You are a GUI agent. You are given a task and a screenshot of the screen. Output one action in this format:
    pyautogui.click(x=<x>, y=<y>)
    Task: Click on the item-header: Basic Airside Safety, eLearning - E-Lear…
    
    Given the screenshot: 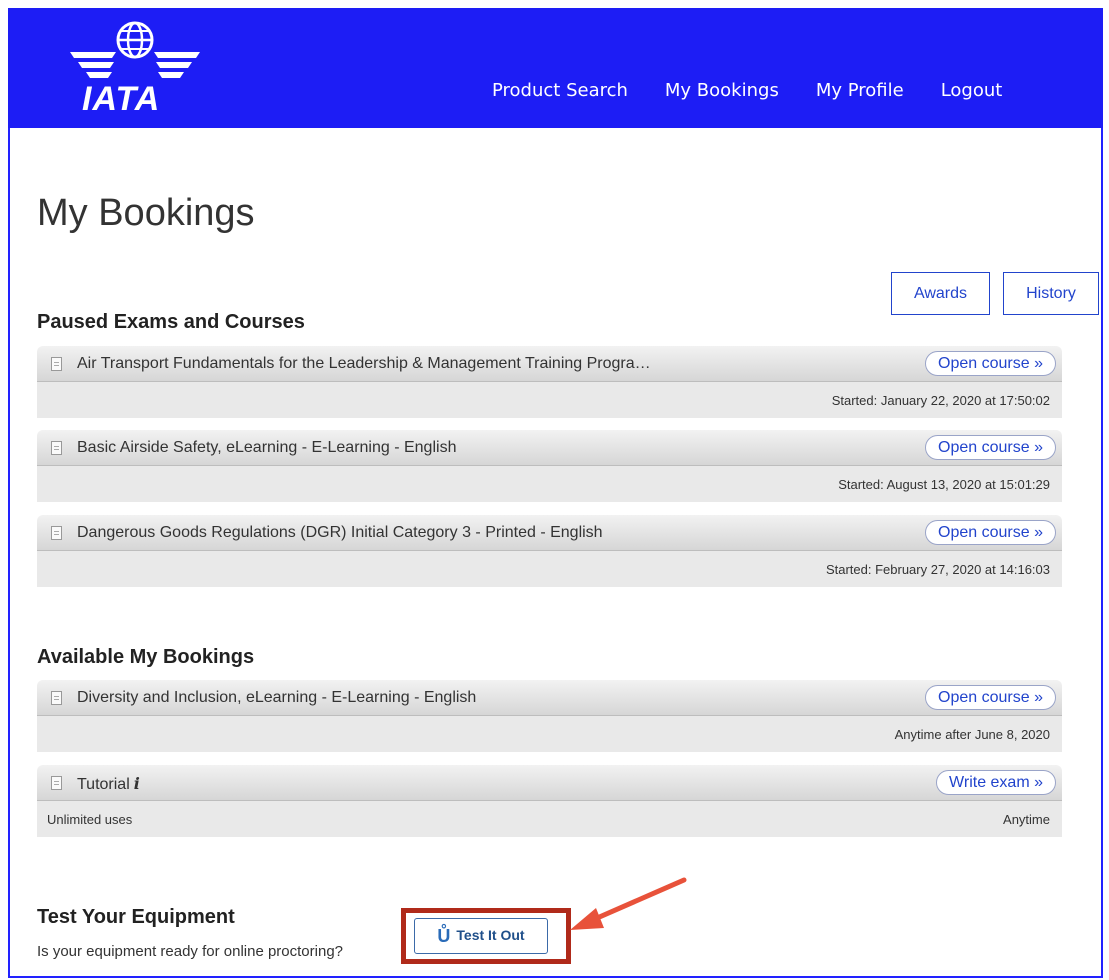 What is the action you would take?
    pyautogui.click(x=549, y=448)
    